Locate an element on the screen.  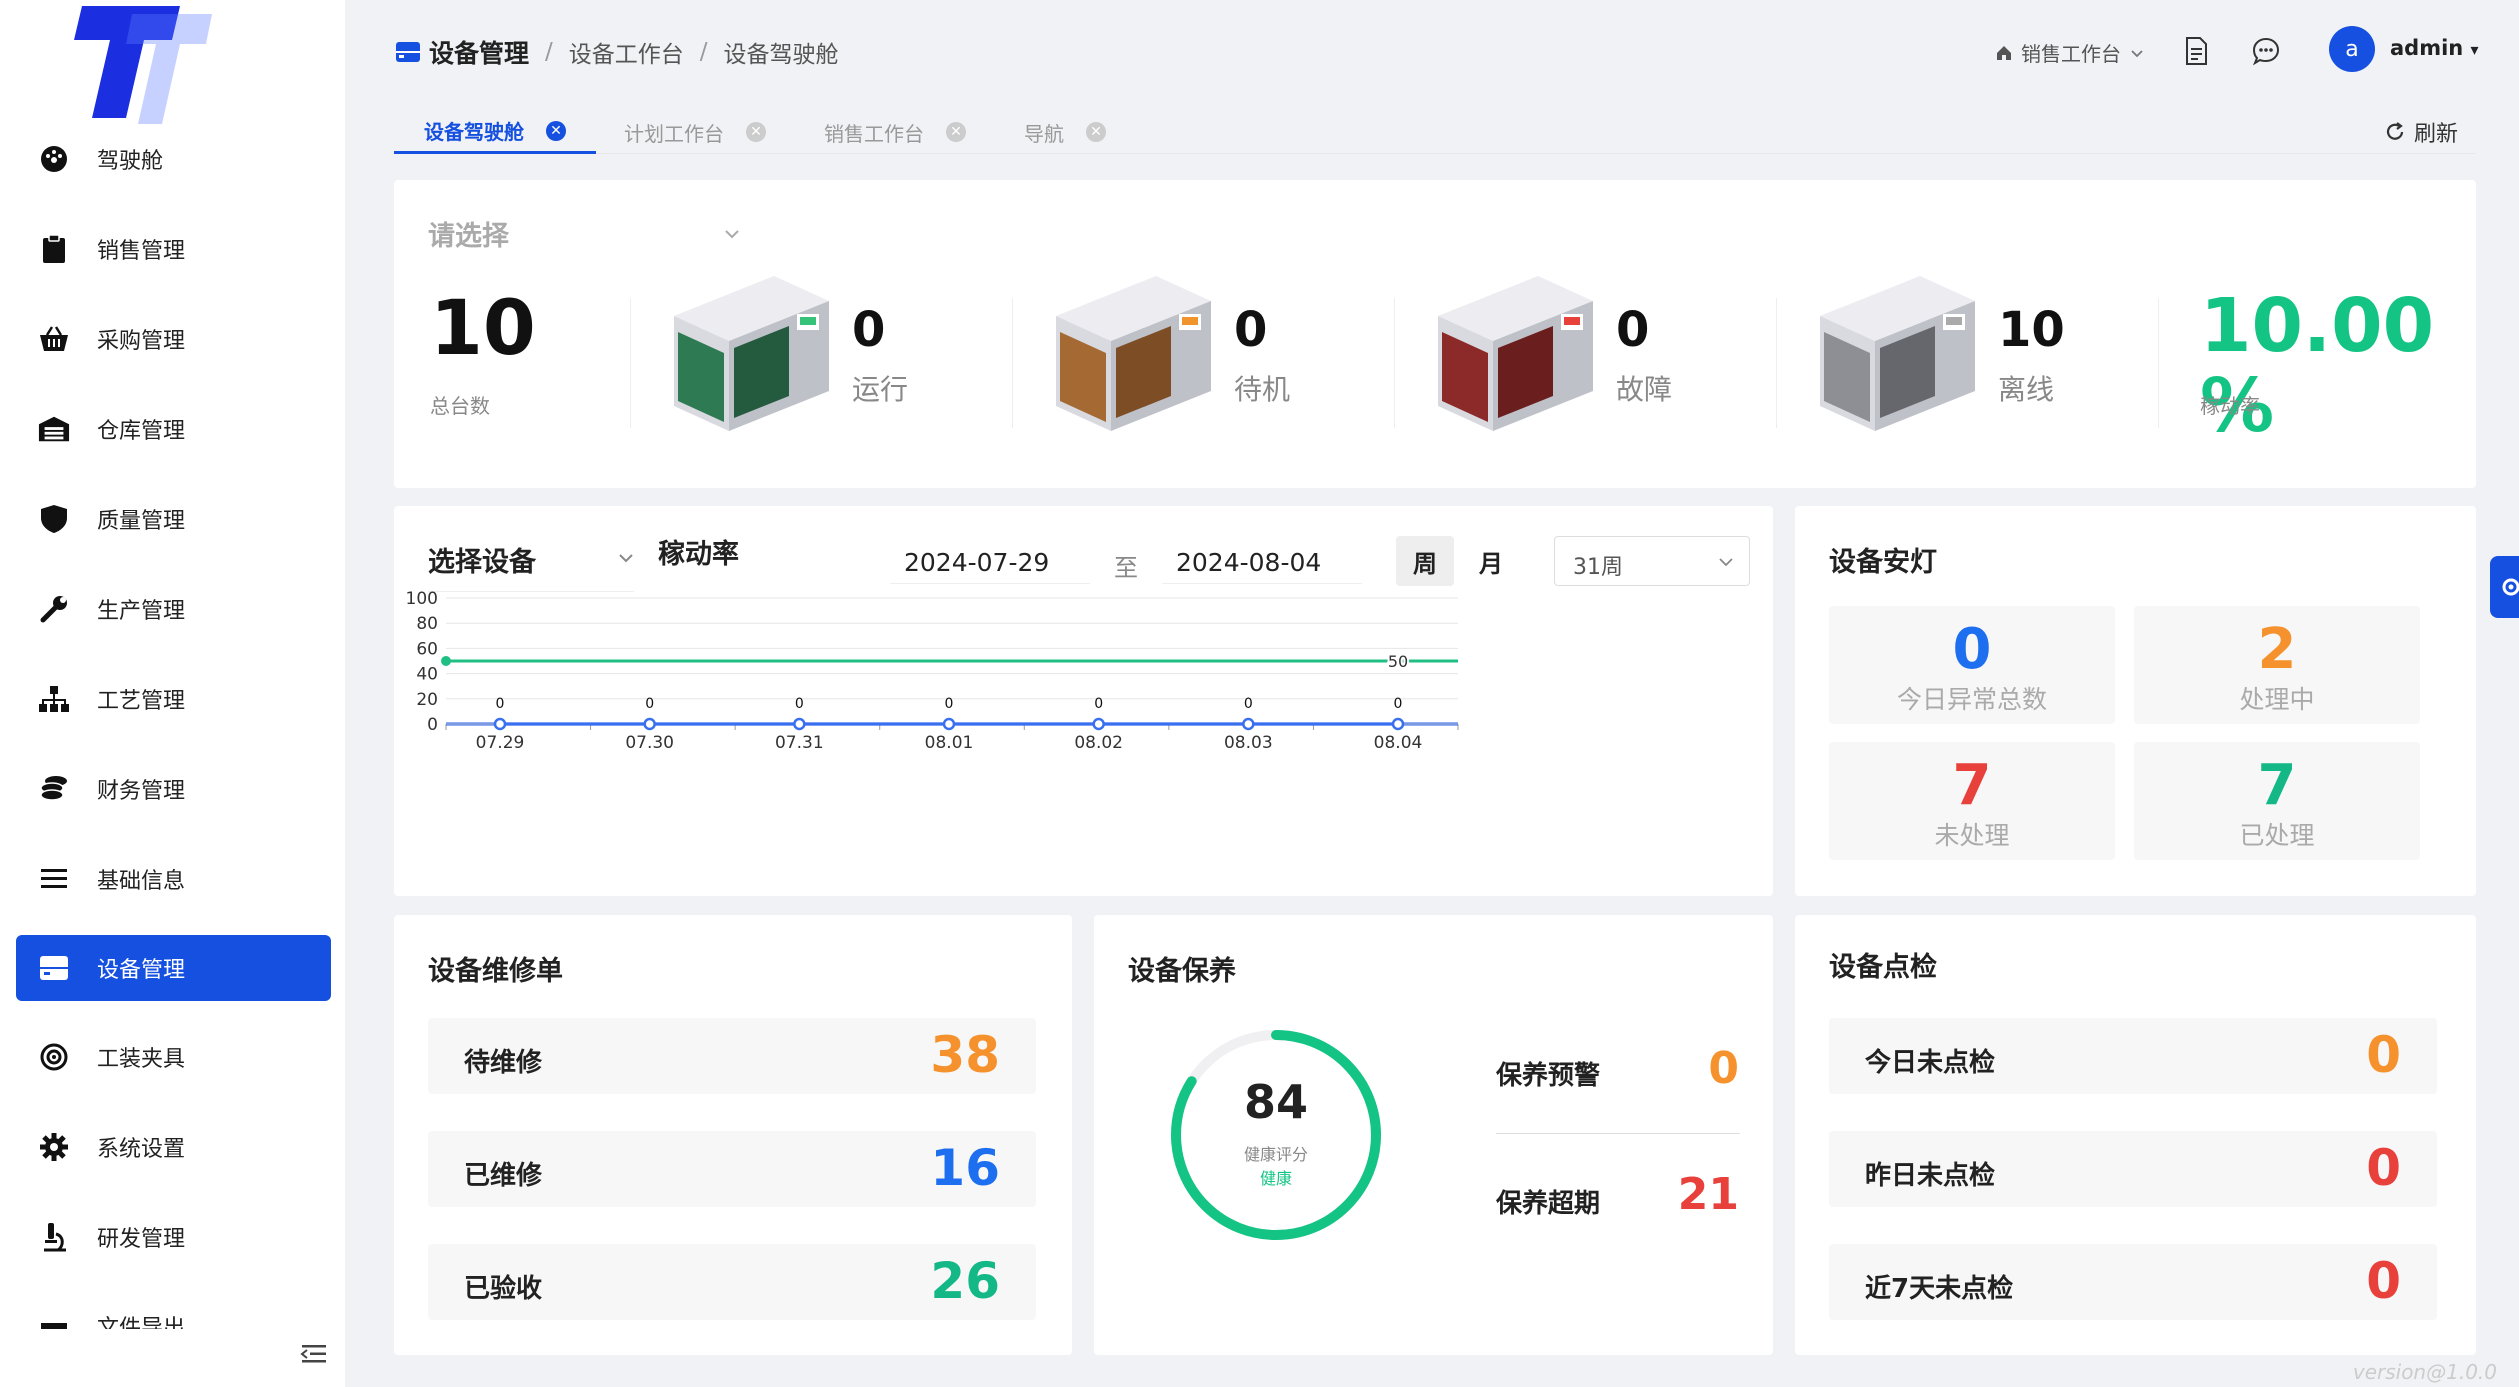
sidebar-item-sales: 销售管理 is located at coordinates (173, 249).